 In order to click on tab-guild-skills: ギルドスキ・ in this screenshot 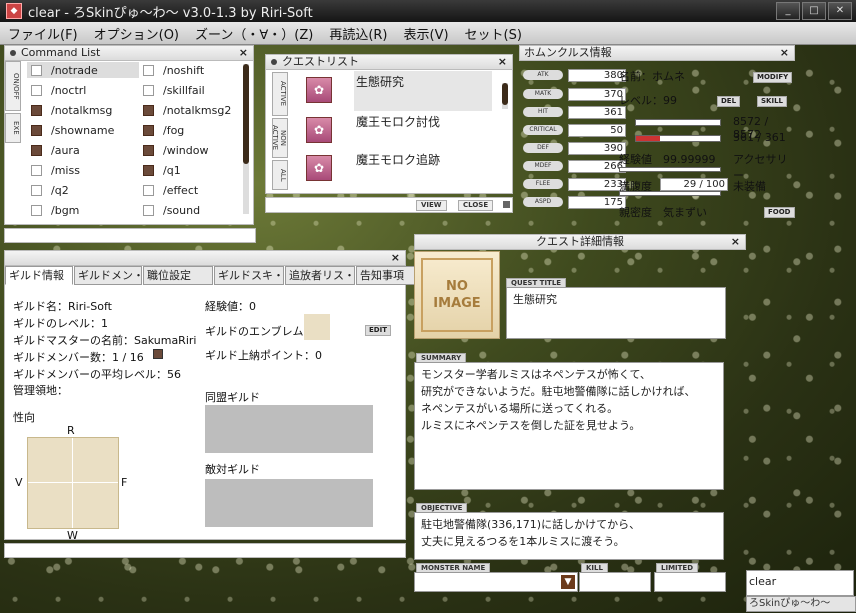, I will do `click(249, 275)`.